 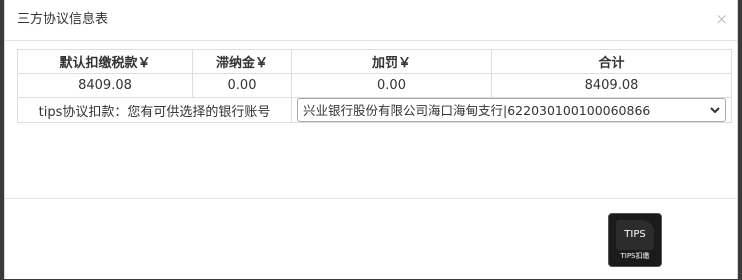 I want to click on tips-logo: TIPS TIPS扣缴, so click(x=635, y=240).